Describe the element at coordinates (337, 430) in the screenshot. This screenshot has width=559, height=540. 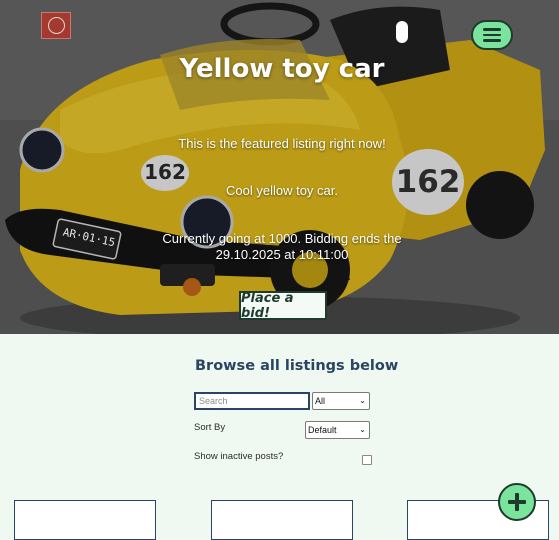
I see `sort-select: Default ⌄` at that location.